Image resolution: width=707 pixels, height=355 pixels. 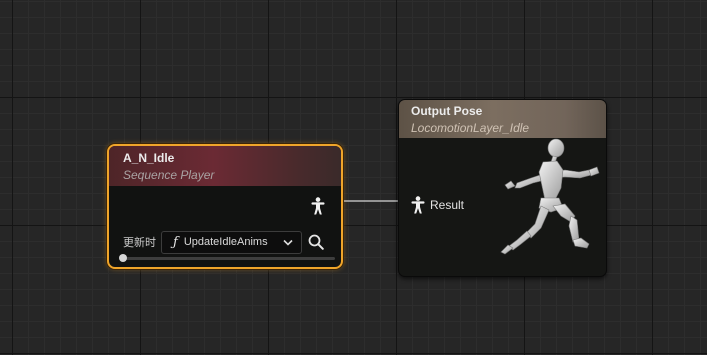 I want to click on node-title: Output Pose, so click(x=447, y=111).